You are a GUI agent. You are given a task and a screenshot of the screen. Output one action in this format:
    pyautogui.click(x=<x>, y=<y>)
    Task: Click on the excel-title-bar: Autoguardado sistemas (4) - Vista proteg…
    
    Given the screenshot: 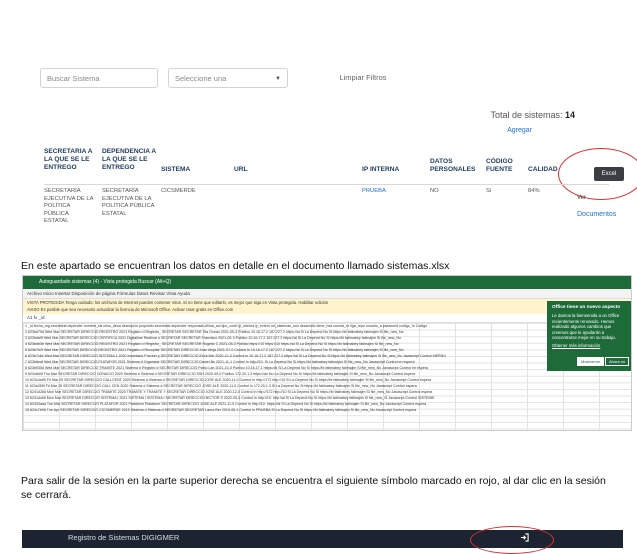 What is the action you would take?
    pyautogui.click(x=327, y=282)
    